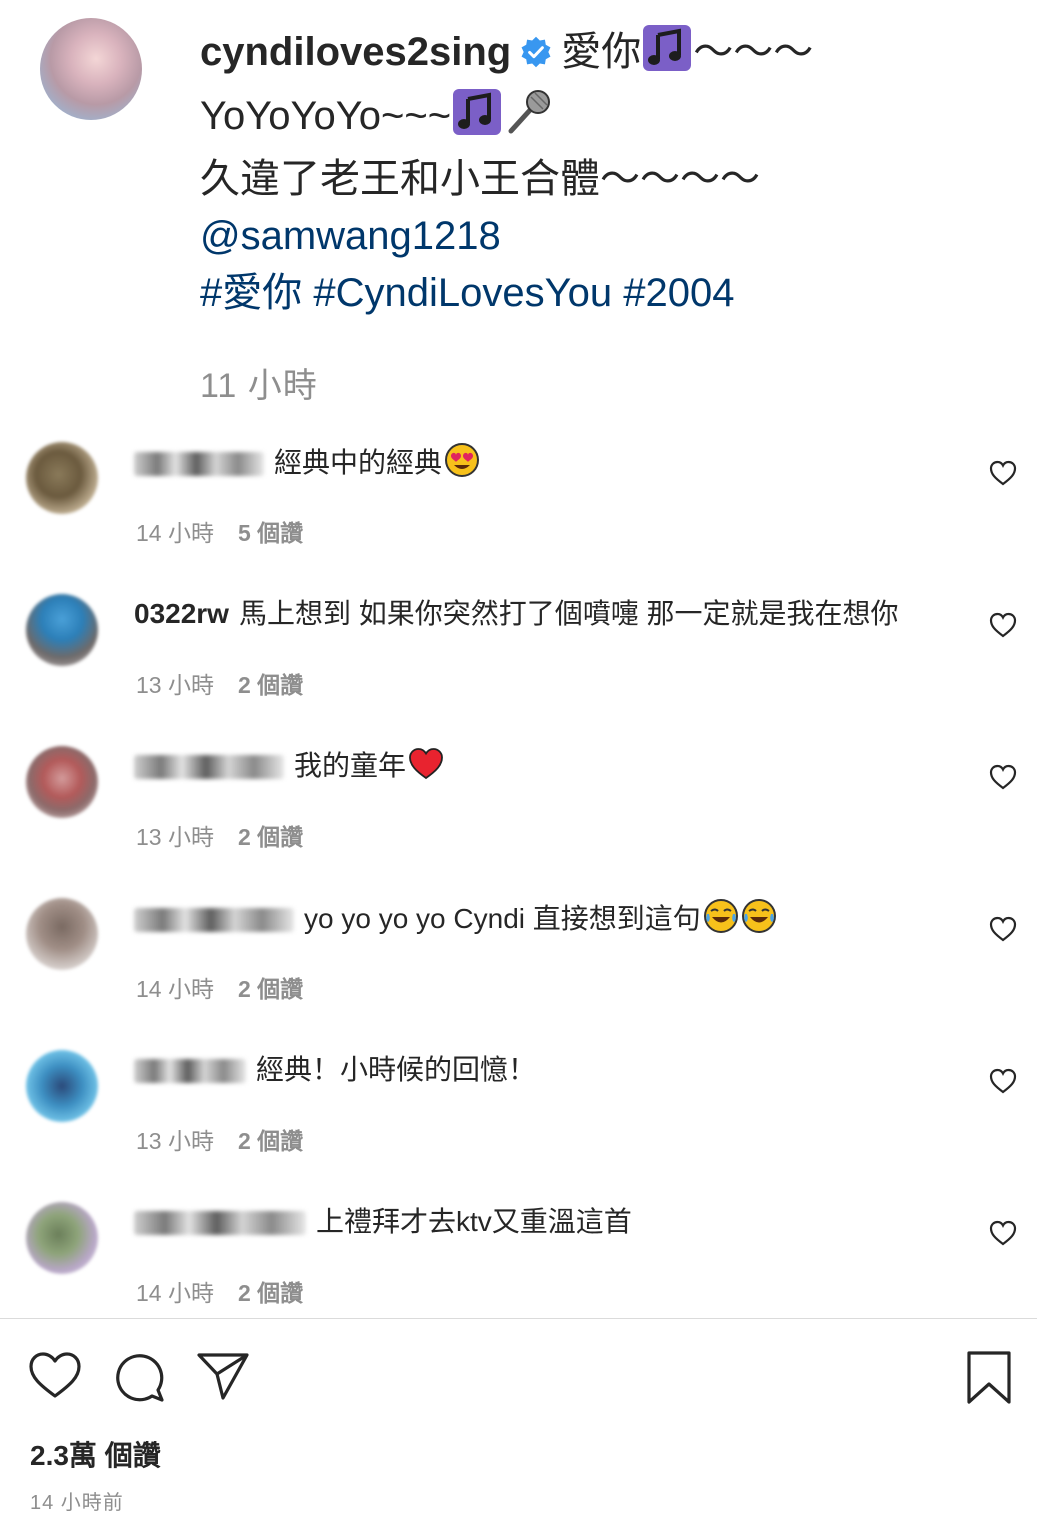 The width and height of the screenshot is (1037, 1515). I want to click on post-username: cyndiloves2sing, so click(355, 52).